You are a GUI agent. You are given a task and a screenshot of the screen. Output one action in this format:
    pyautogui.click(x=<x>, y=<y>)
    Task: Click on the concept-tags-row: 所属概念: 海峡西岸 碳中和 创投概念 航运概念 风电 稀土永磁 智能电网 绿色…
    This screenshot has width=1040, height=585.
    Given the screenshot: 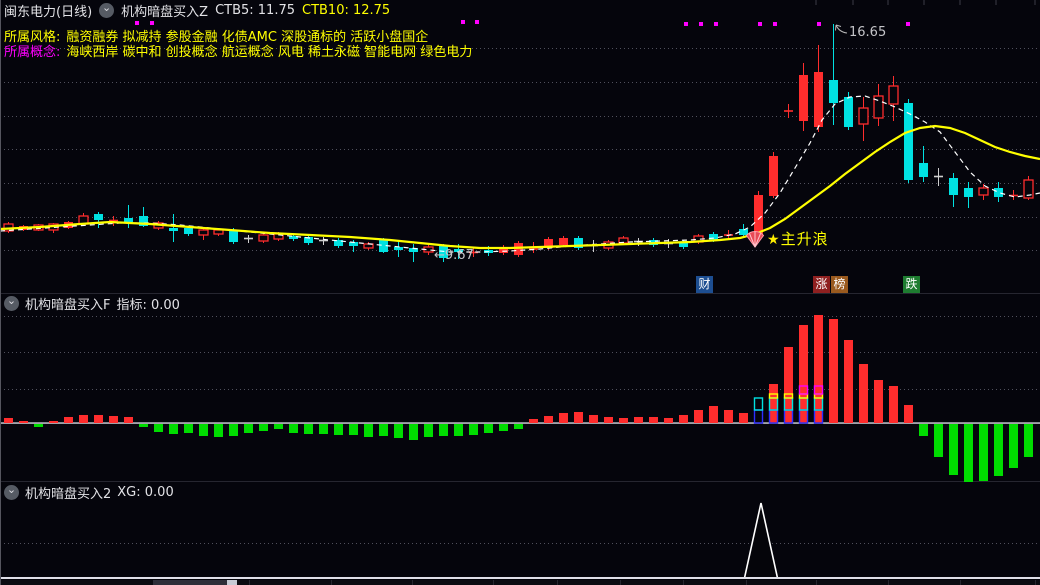 What is the action you would take?
    pyautogui.click(x=238, y=50)
    